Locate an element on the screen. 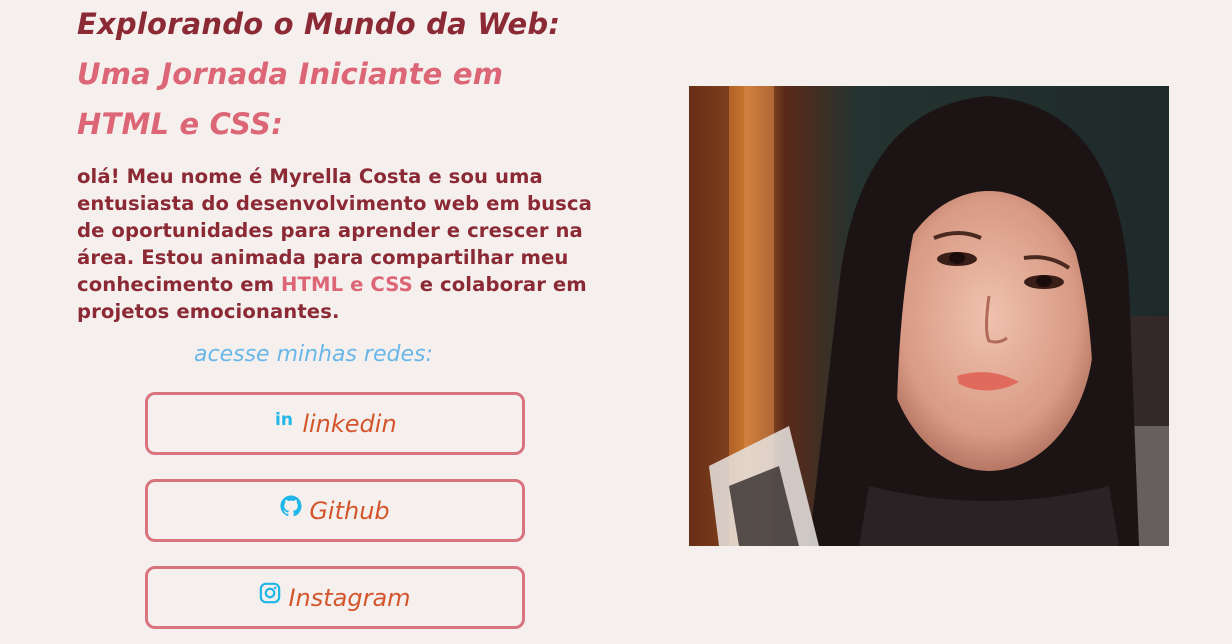  svg-text: in is located at coordinates (284, 419).